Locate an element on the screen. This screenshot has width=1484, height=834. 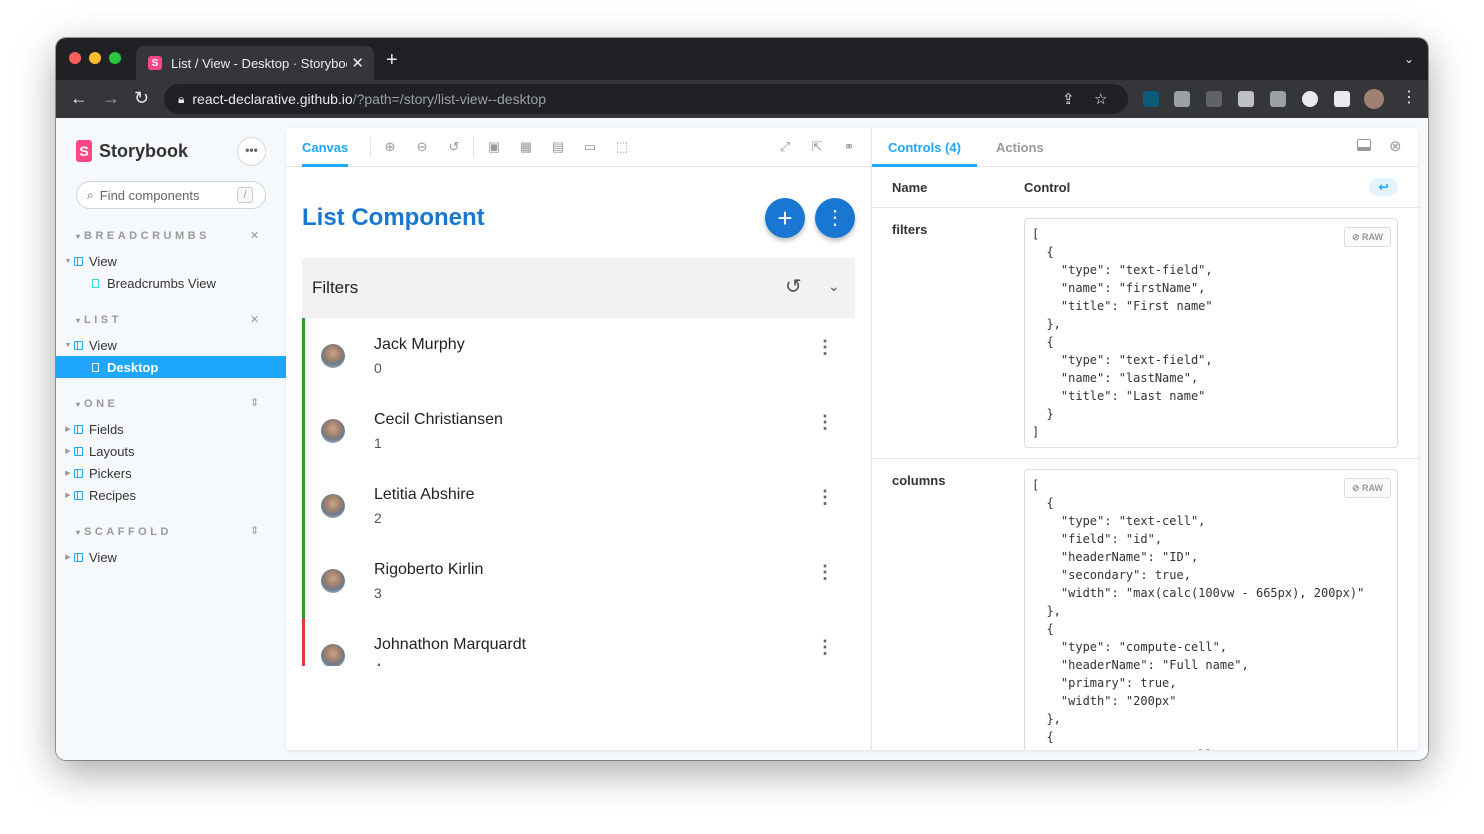
row-index: 4 is located at coordinates (378, 663).